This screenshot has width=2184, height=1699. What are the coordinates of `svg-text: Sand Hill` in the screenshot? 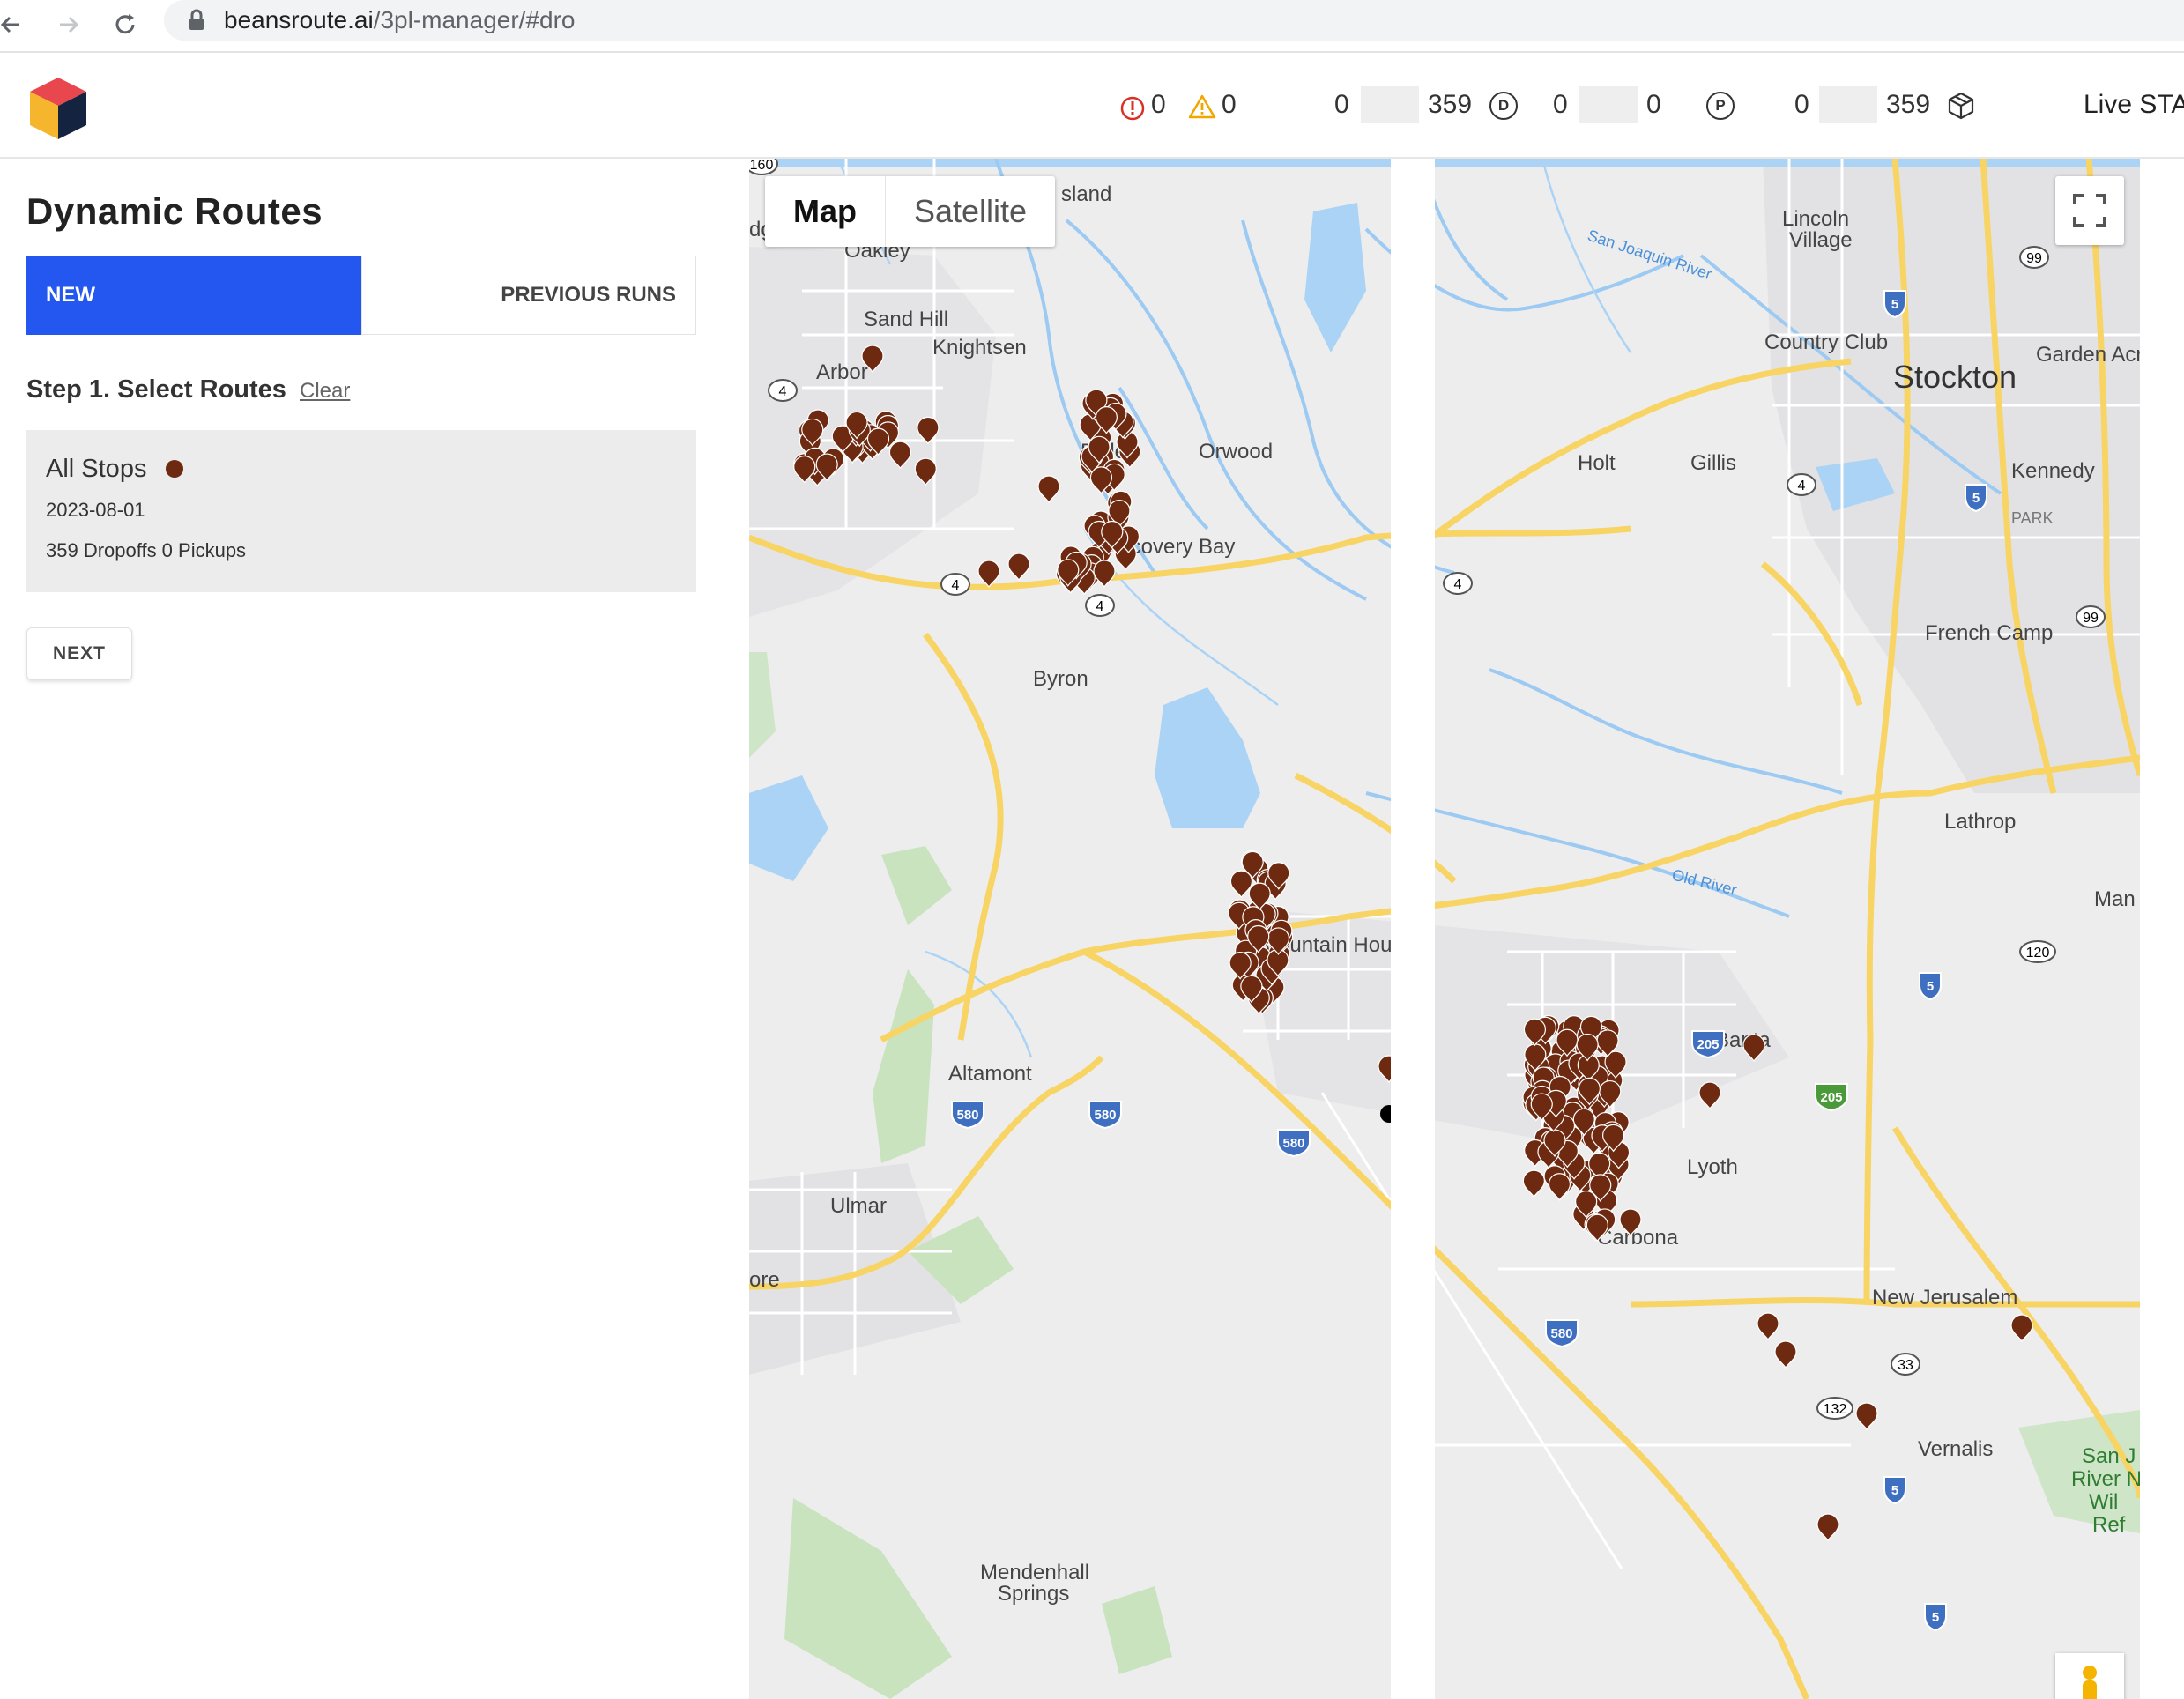 It's located at (906, 319).